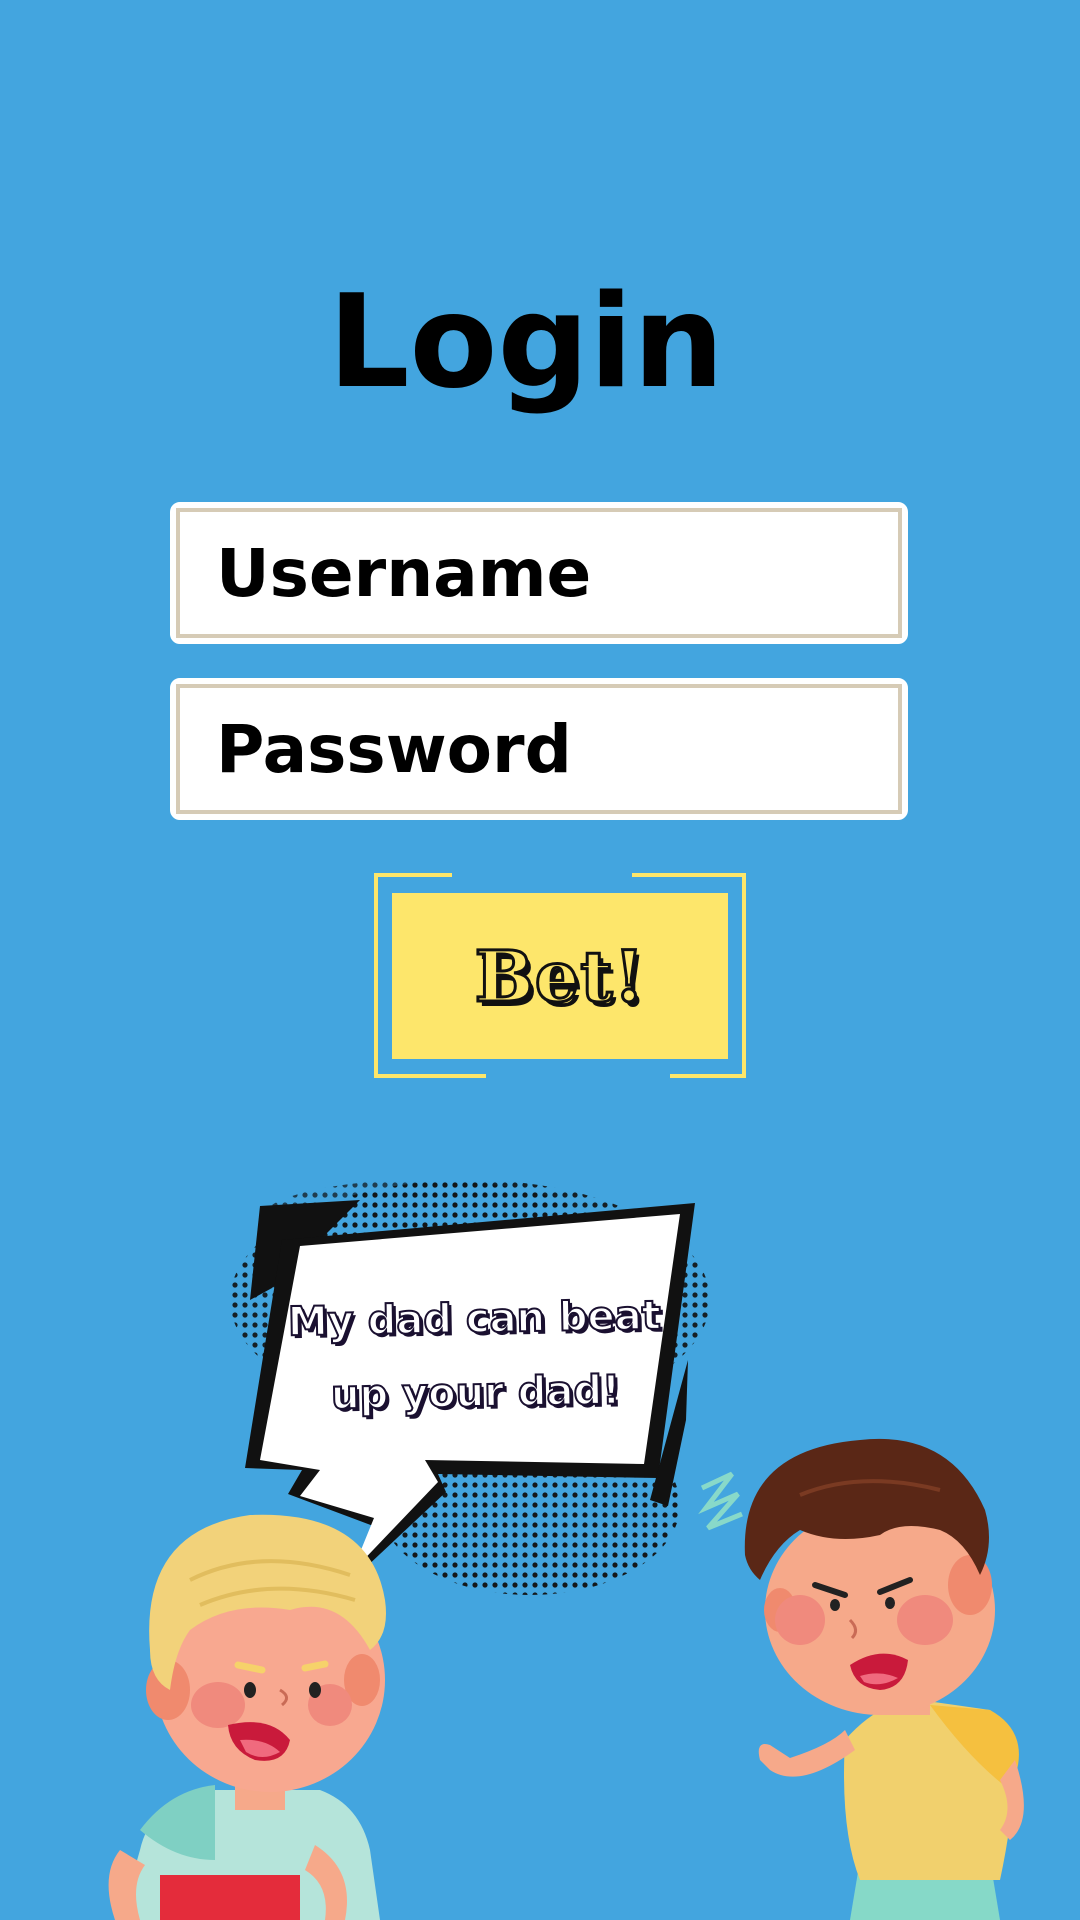  What do you see at coordinates (884, 1679) in the screenshot?
I see `brown-haired-boy-illustration` at bounding box center [884, 1679].